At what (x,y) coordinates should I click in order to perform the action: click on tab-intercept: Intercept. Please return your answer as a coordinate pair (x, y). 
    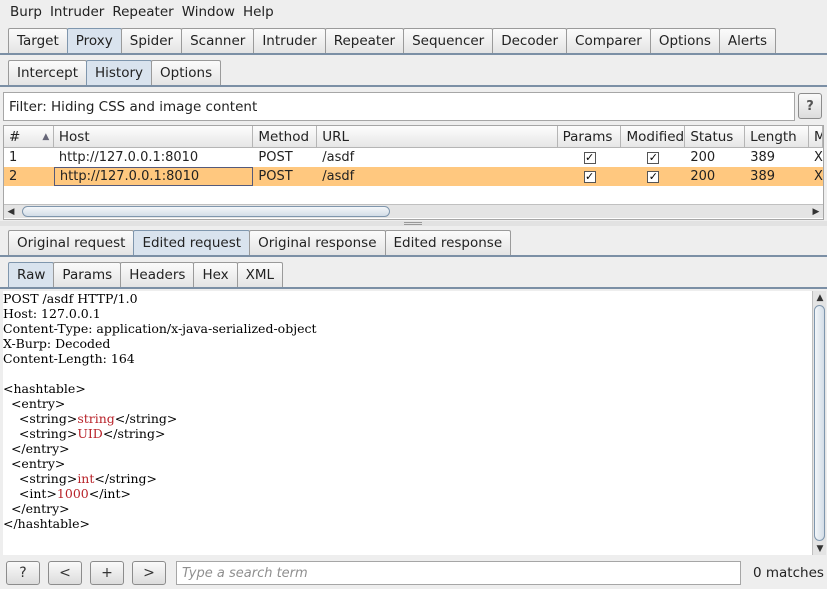
    Looking at the image, I should click on (47, 72).